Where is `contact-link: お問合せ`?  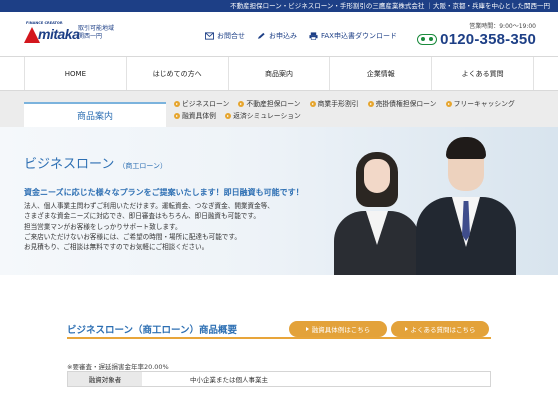 contact-link: お問合せ is located at coordinates (225, 36).